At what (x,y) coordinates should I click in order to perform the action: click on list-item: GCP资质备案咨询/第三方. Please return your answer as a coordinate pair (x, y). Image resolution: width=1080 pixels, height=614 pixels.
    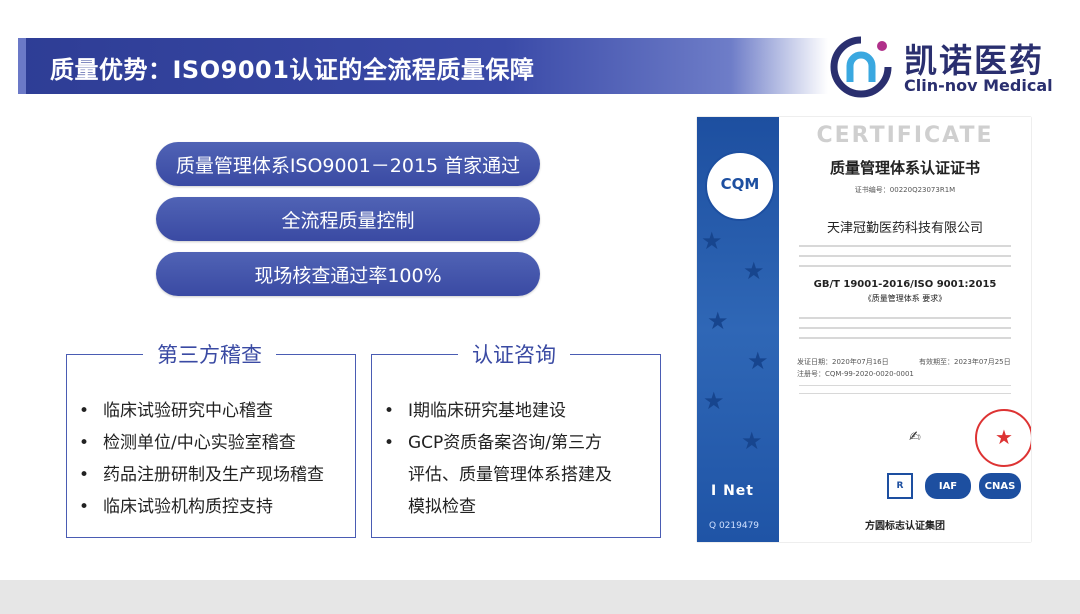
    Looking at the image, I should click on (498, 443).